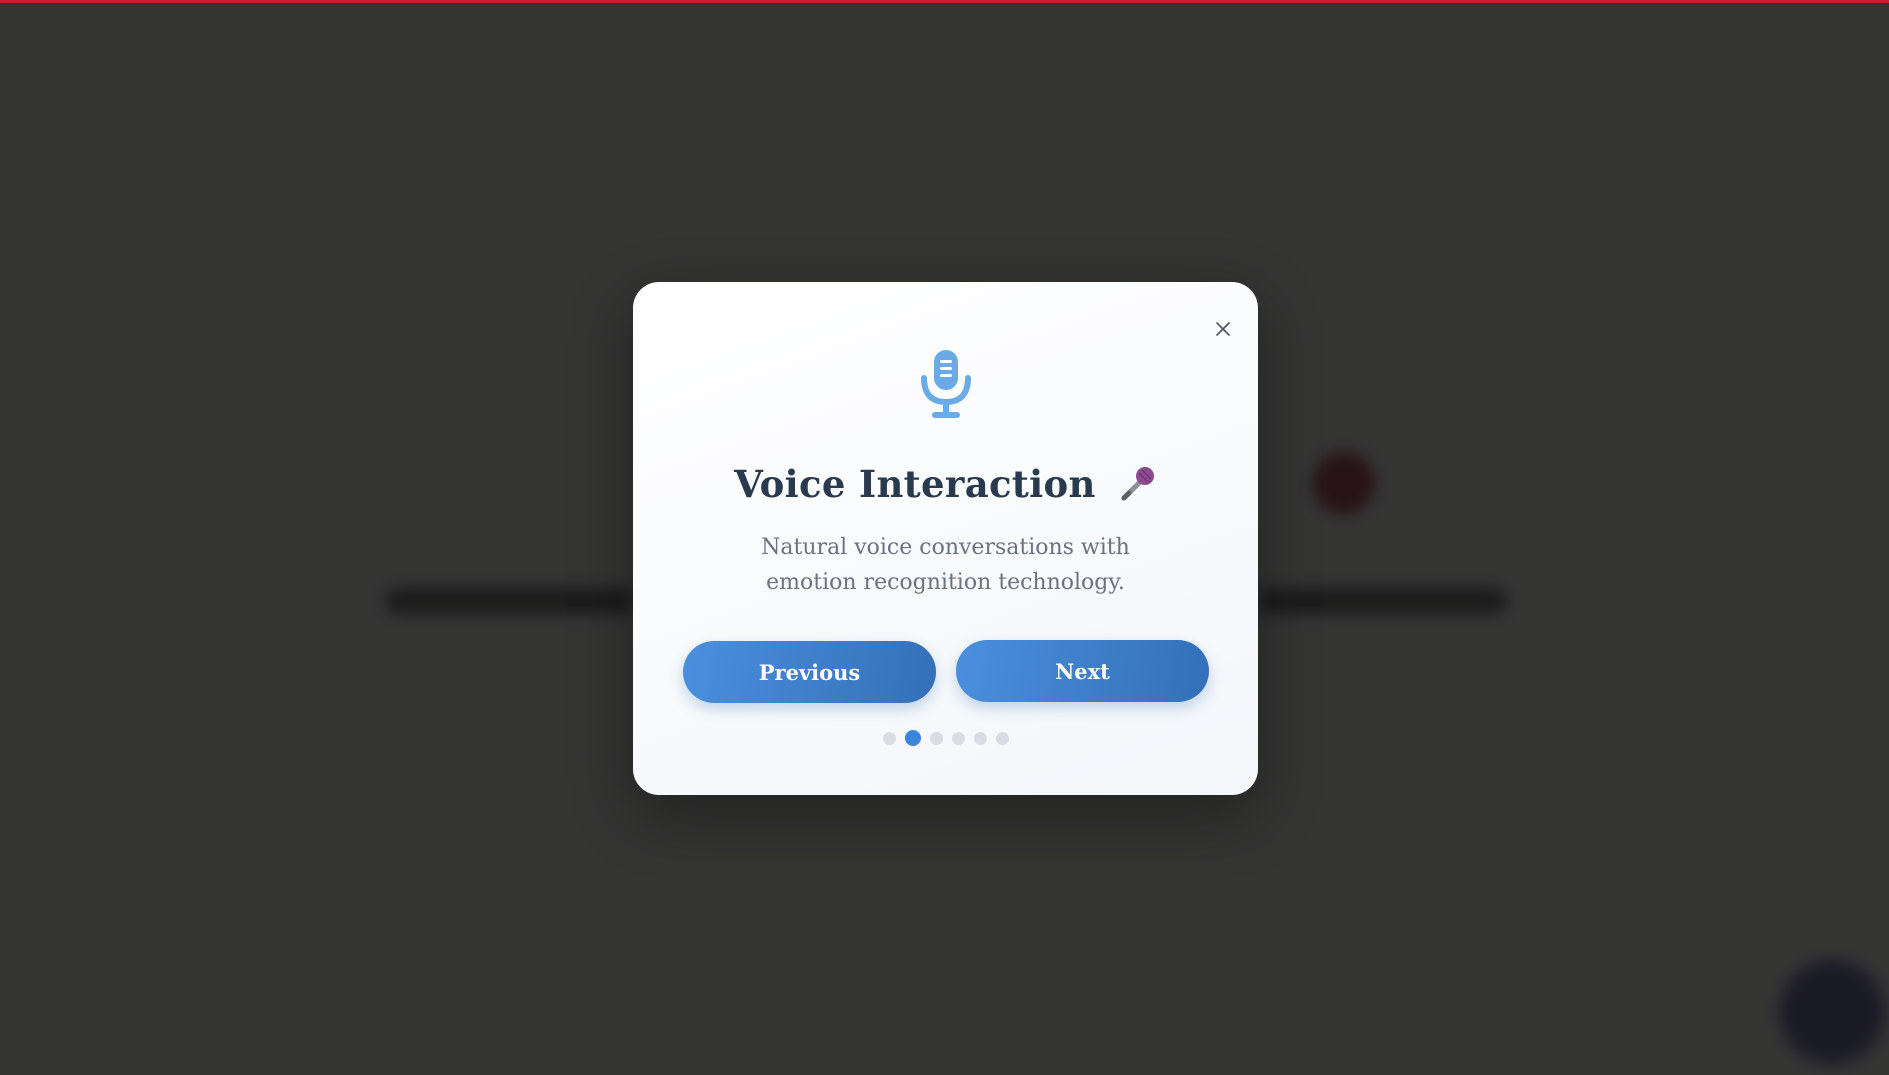 The image size is (1889, 1075). Describe the element at coordinates (945, 738) in the screenshot. I see `step-indicator` at that location.